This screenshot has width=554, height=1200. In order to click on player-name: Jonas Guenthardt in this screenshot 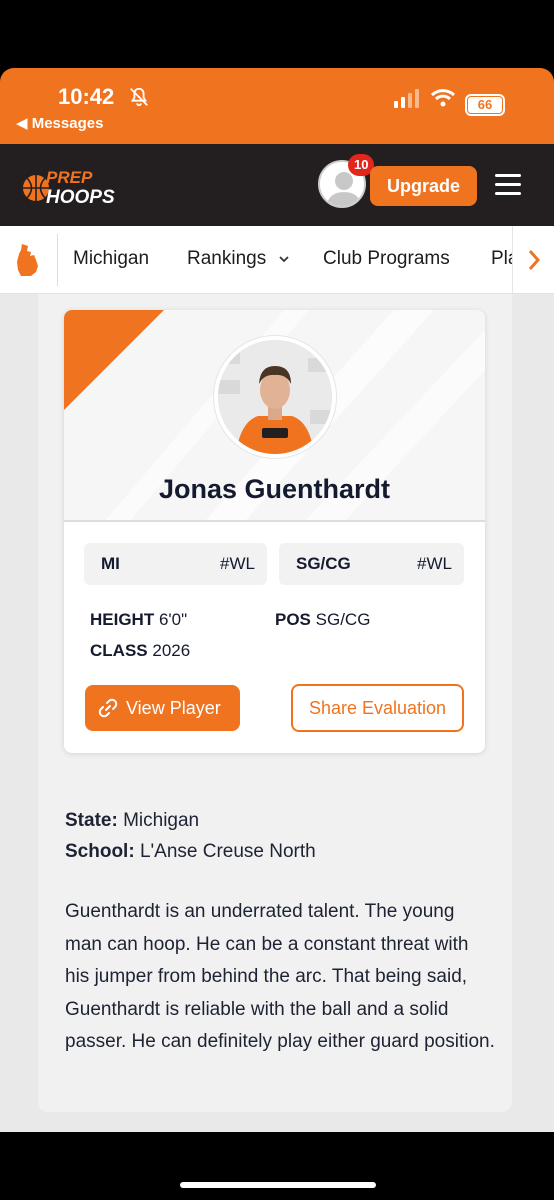, I will do `click(274, 489)`.